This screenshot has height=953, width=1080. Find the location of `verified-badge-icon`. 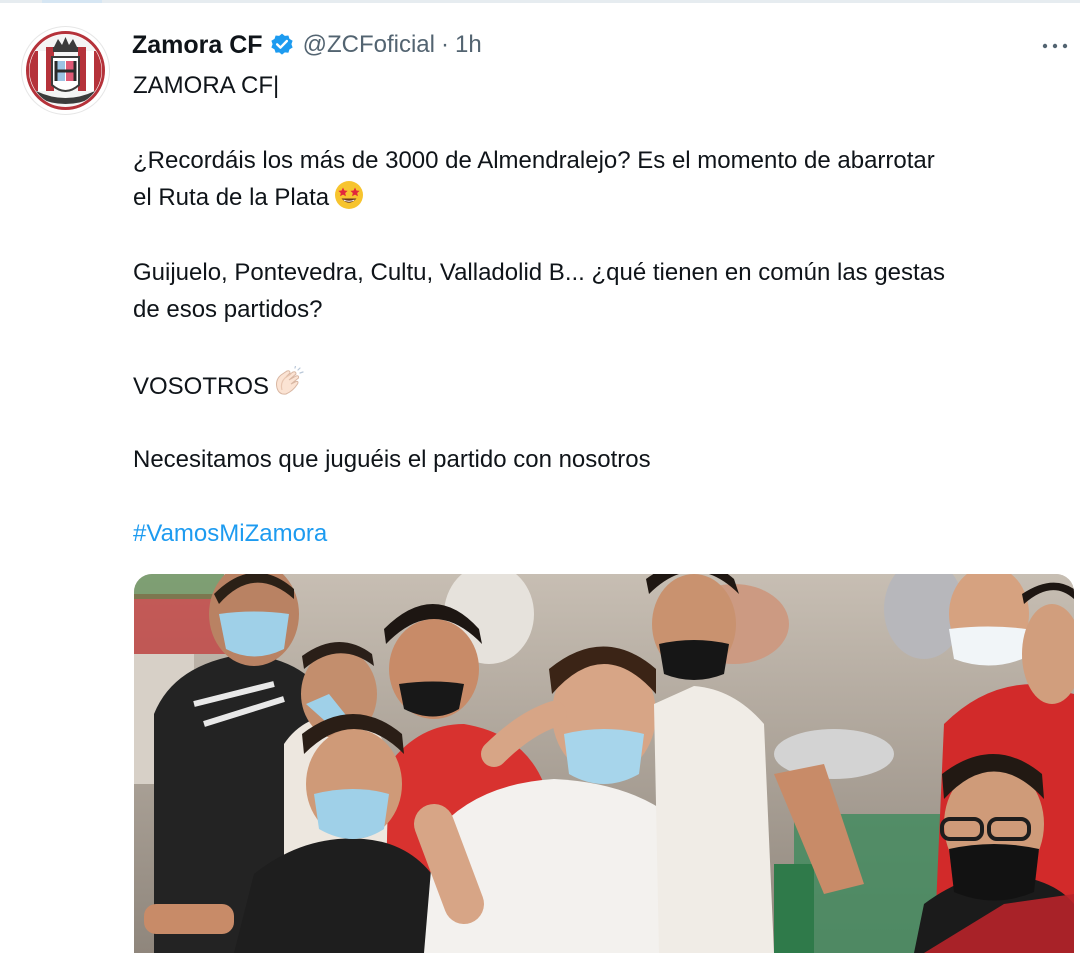

verified-badge-icon is located at coordinates (282, 45).